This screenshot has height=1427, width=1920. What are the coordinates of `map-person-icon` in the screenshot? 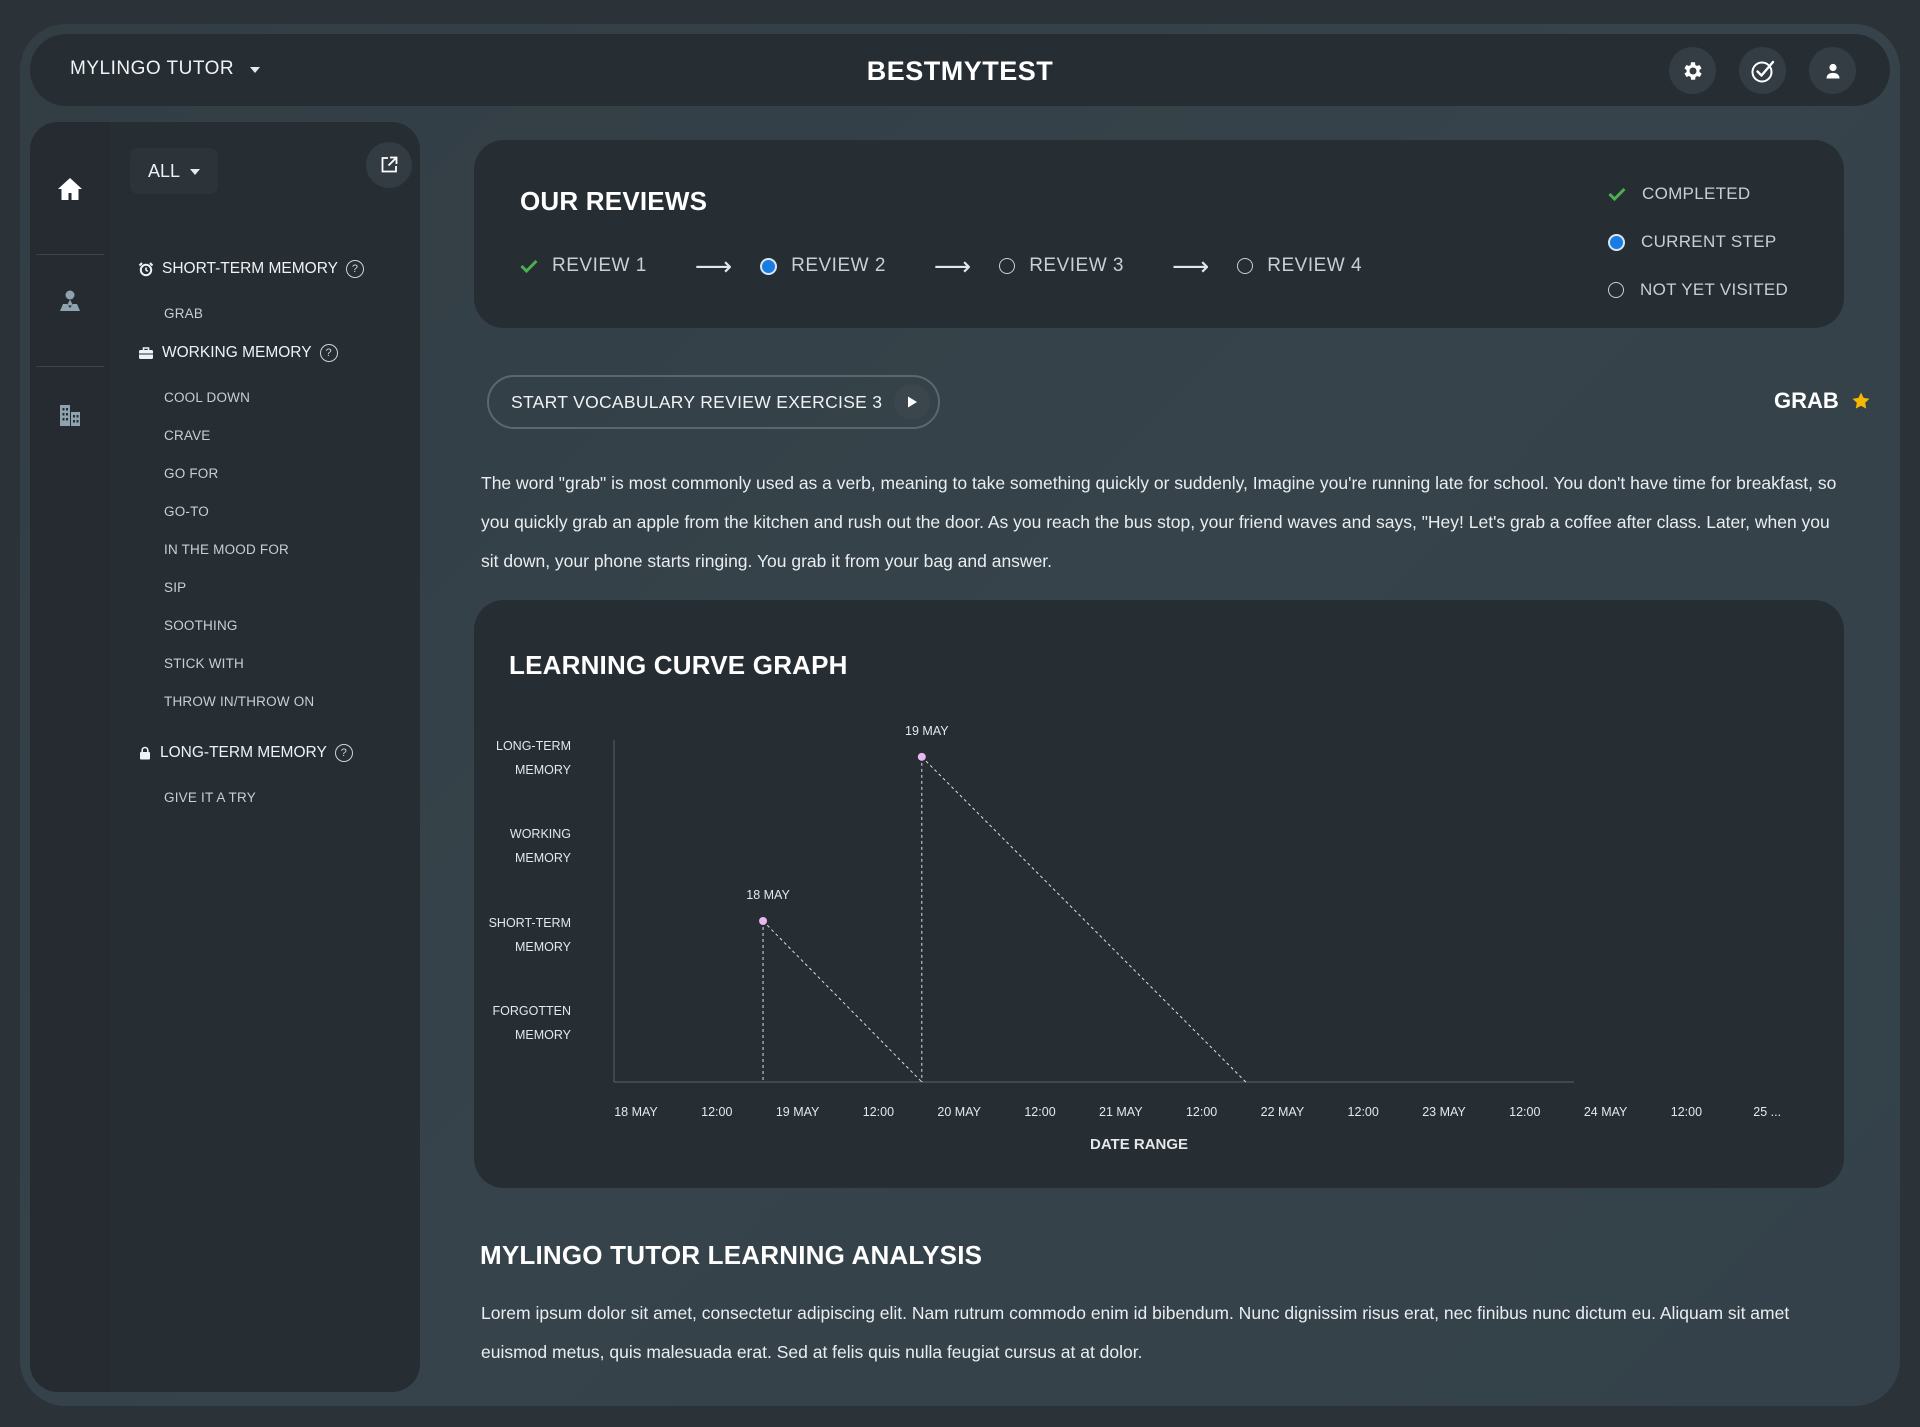 It's located at (70, 300).